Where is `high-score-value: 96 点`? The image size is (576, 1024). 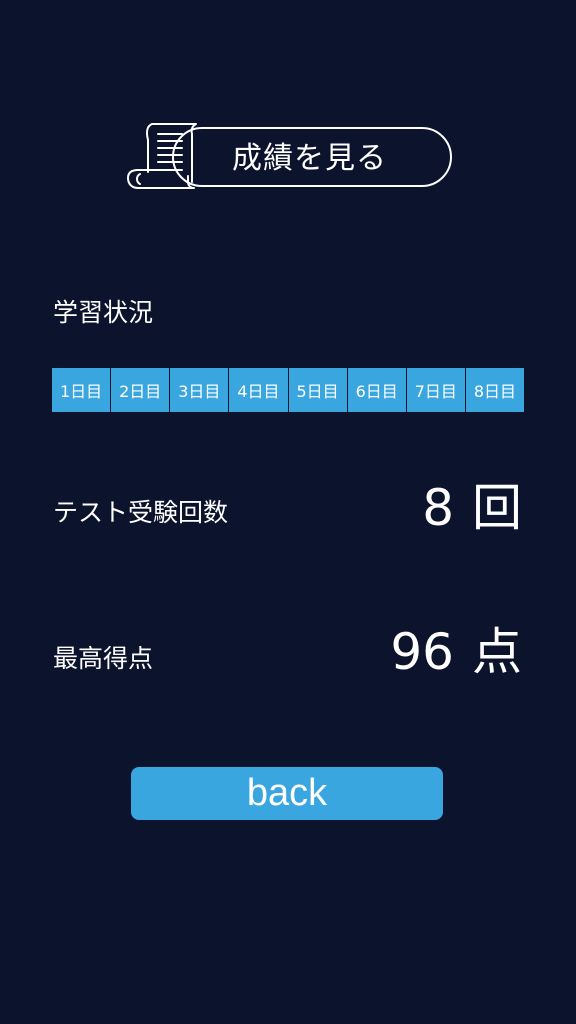
high-score-value: 96 点 is located at coordinates (456, 652).